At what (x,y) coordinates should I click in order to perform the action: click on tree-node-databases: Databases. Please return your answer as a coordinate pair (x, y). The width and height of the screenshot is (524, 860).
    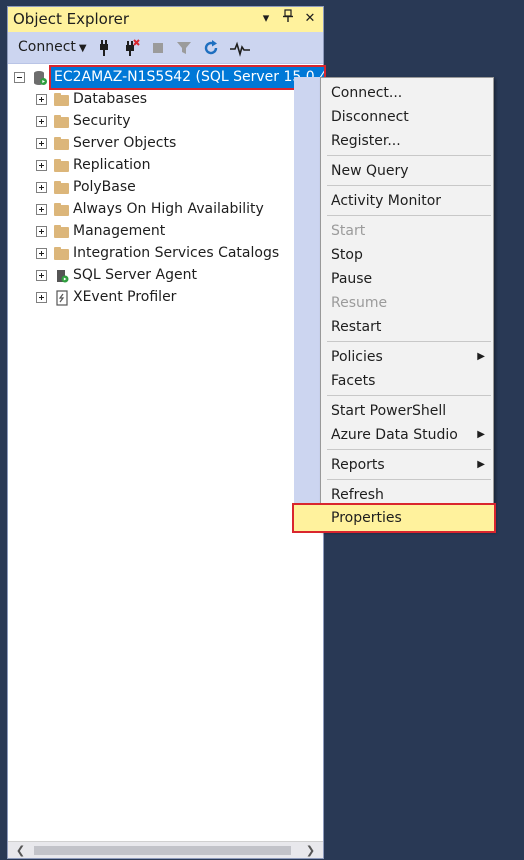
    Looking at the image, I should click on (165, 100).